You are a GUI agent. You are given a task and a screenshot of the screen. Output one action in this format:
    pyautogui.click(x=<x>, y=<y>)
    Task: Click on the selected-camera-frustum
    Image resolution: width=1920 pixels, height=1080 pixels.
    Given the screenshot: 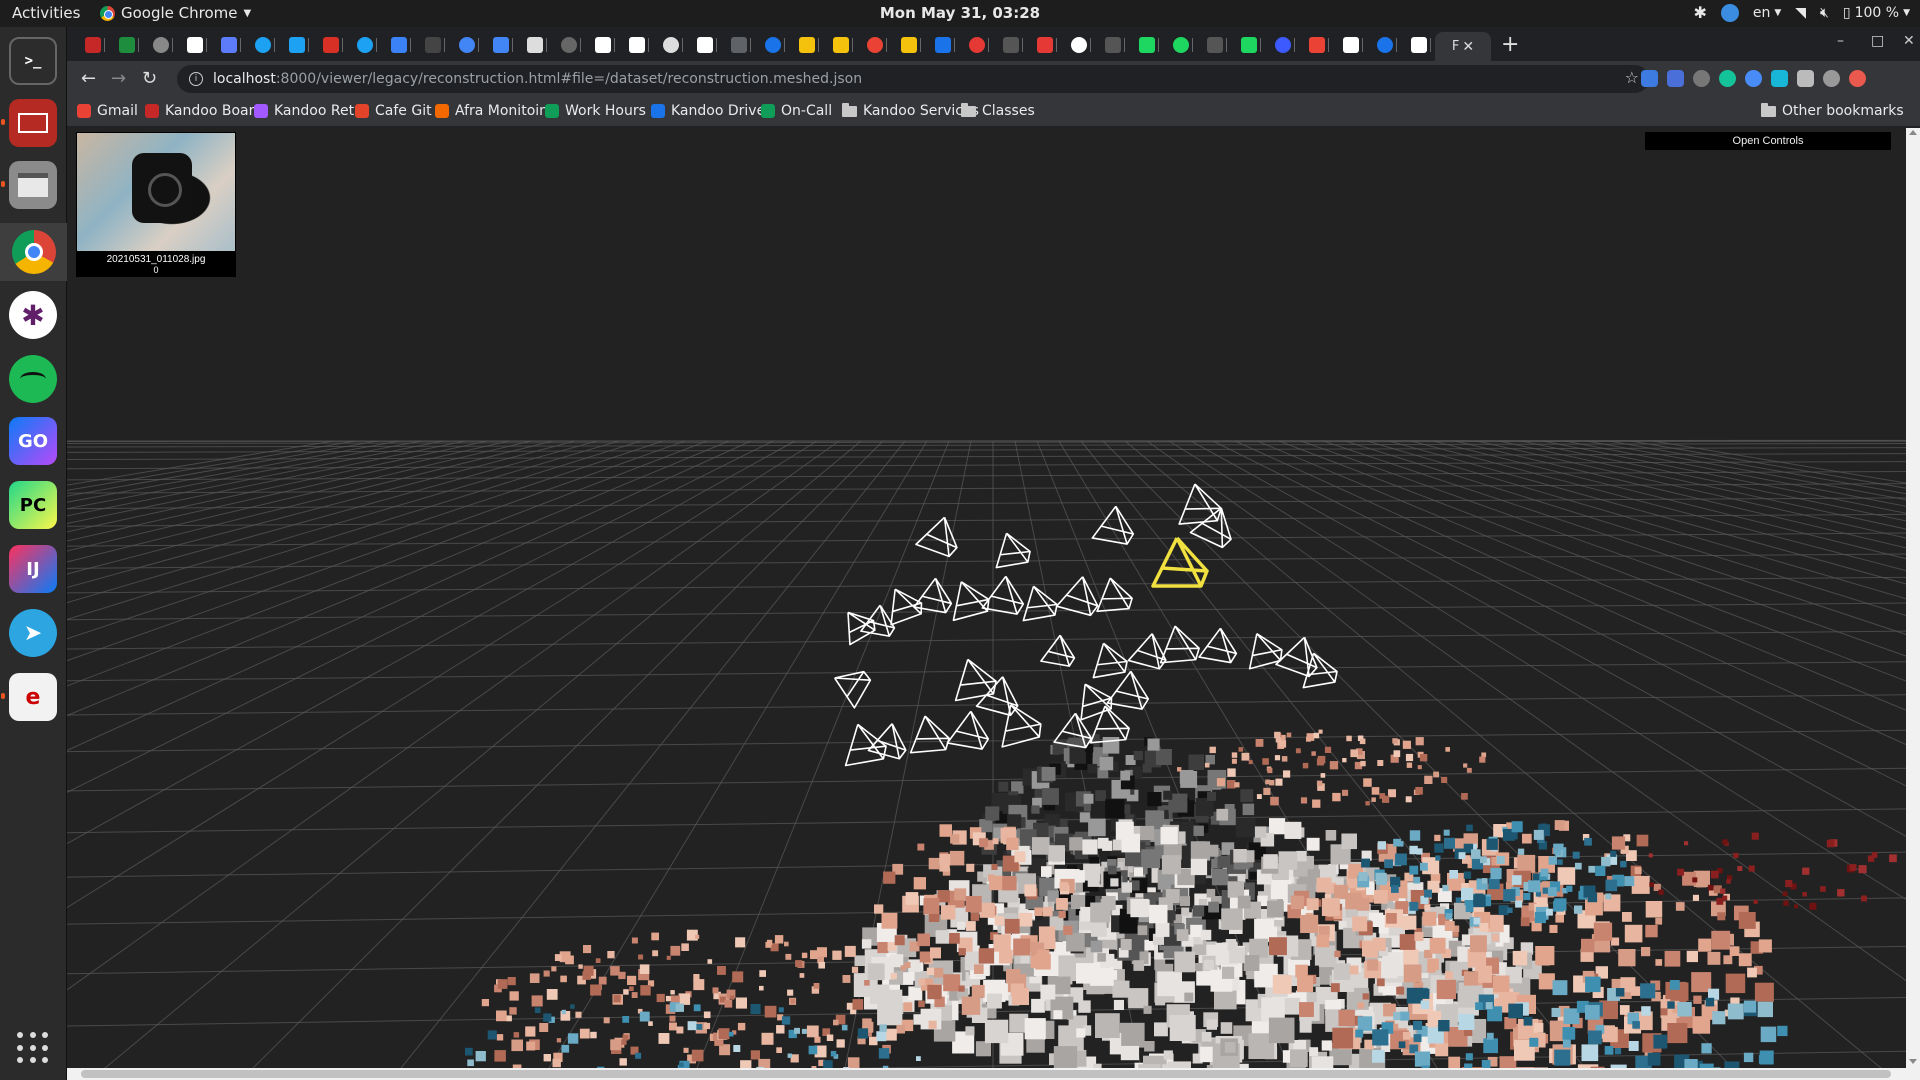 What is the action you would take?
    pyautogui.click(x=1180, y=562)
    